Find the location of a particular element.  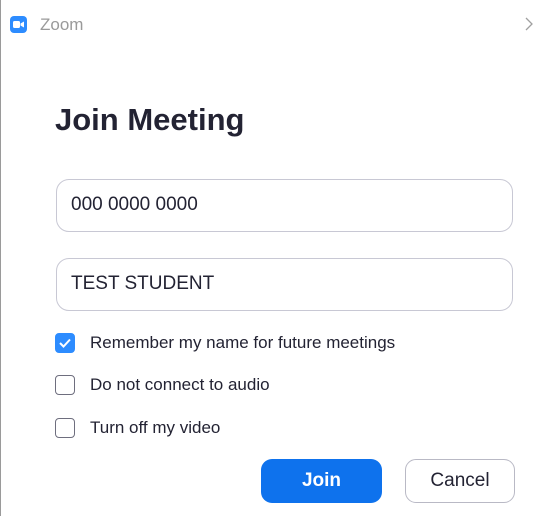

meeting-id-field is located at coordinates (284, 205).